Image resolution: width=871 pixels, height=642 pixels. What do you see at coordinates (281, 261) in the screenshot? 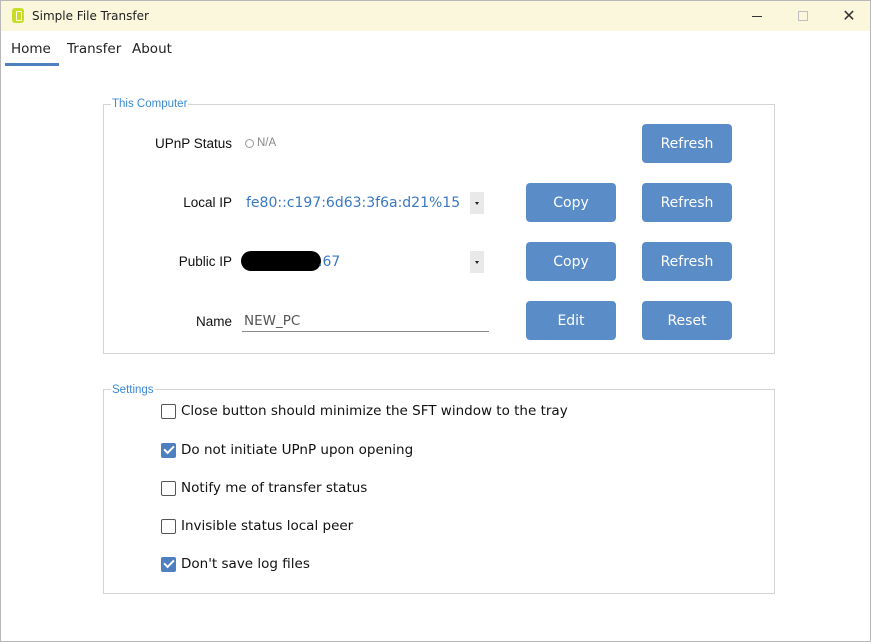
I see `redaction-mark` at bounding box center [281, 261].